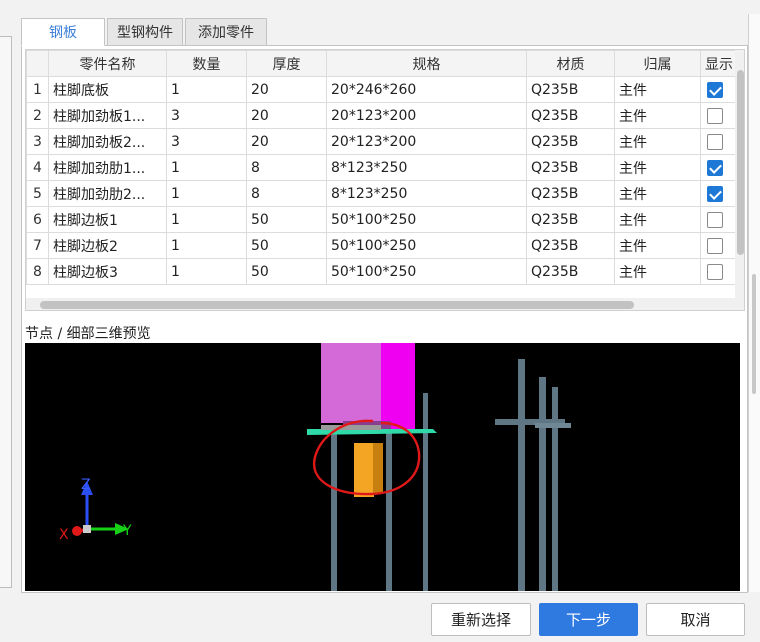  Describe the element at coordinates (481, 619) in the screenshot. I see `reselect-button: 重新选择` at that location.